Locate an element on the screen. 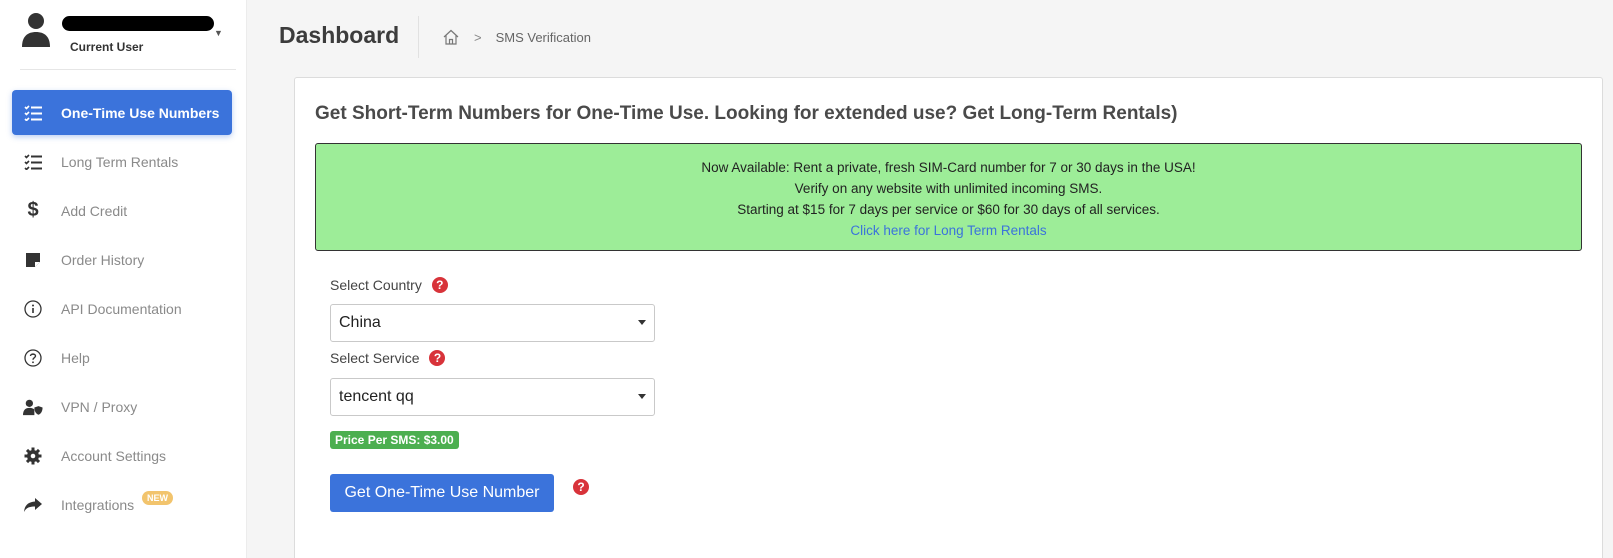 The image size is (1613, 558). sidebar-item-long-term-rentals: Long Term Rentals is located at coordinates (122, 161).